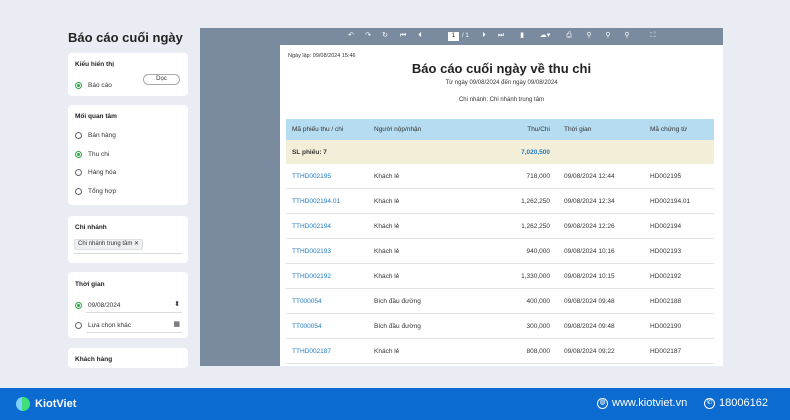  Describe the element at coordinates (501, 36) in the screenshot. I see `last-page-icon: ⏭` at that location.